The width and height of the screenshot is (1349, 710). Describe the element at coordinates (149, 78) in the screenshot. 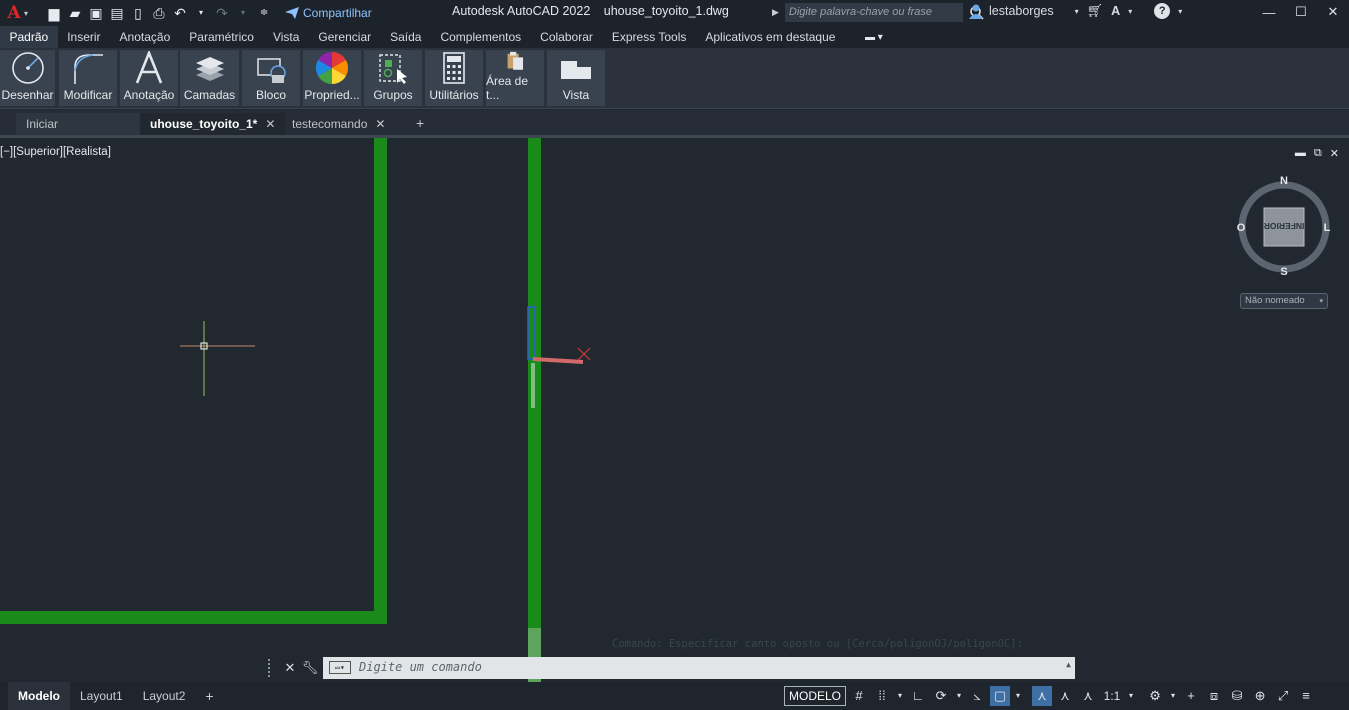

I see `anotacao-button: Anotação` at that location.